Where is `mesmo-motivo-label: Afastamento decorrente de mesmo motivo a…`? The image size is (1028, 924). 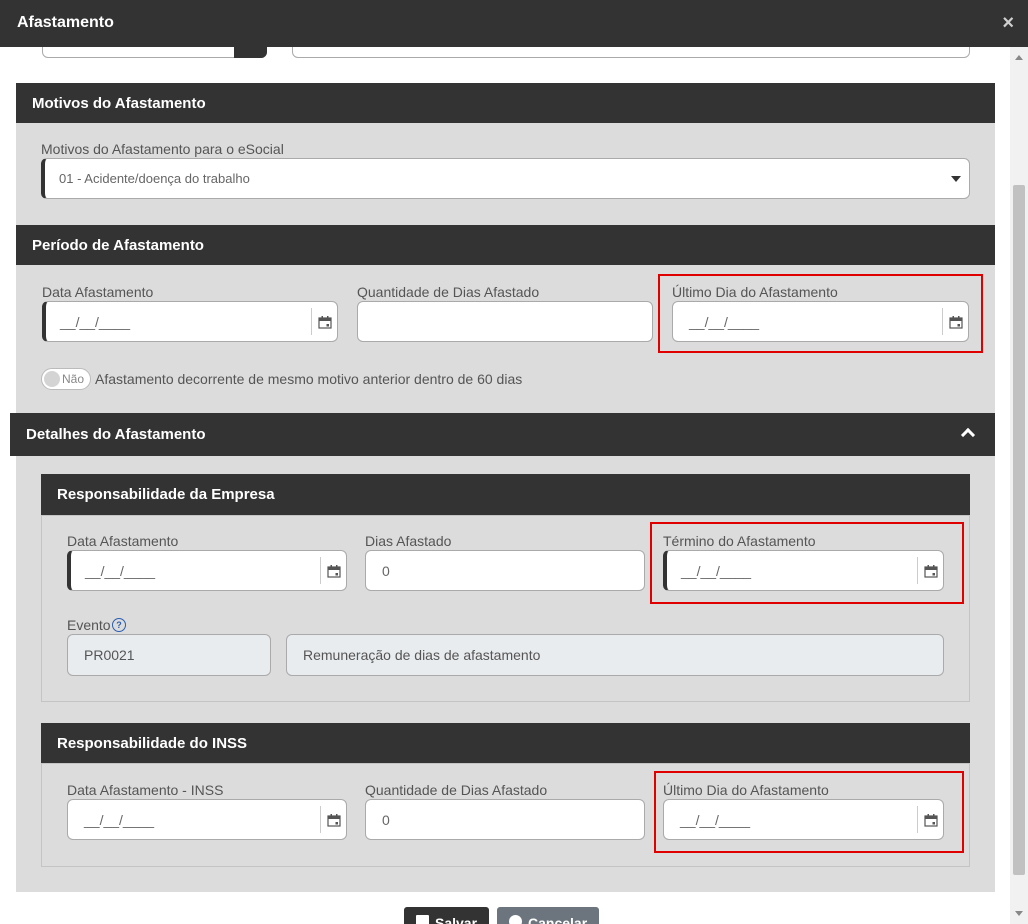 mesmo-motivo-label: Afastamento decorrente de mesmo motivo a… is located at coordinates (309, 379).